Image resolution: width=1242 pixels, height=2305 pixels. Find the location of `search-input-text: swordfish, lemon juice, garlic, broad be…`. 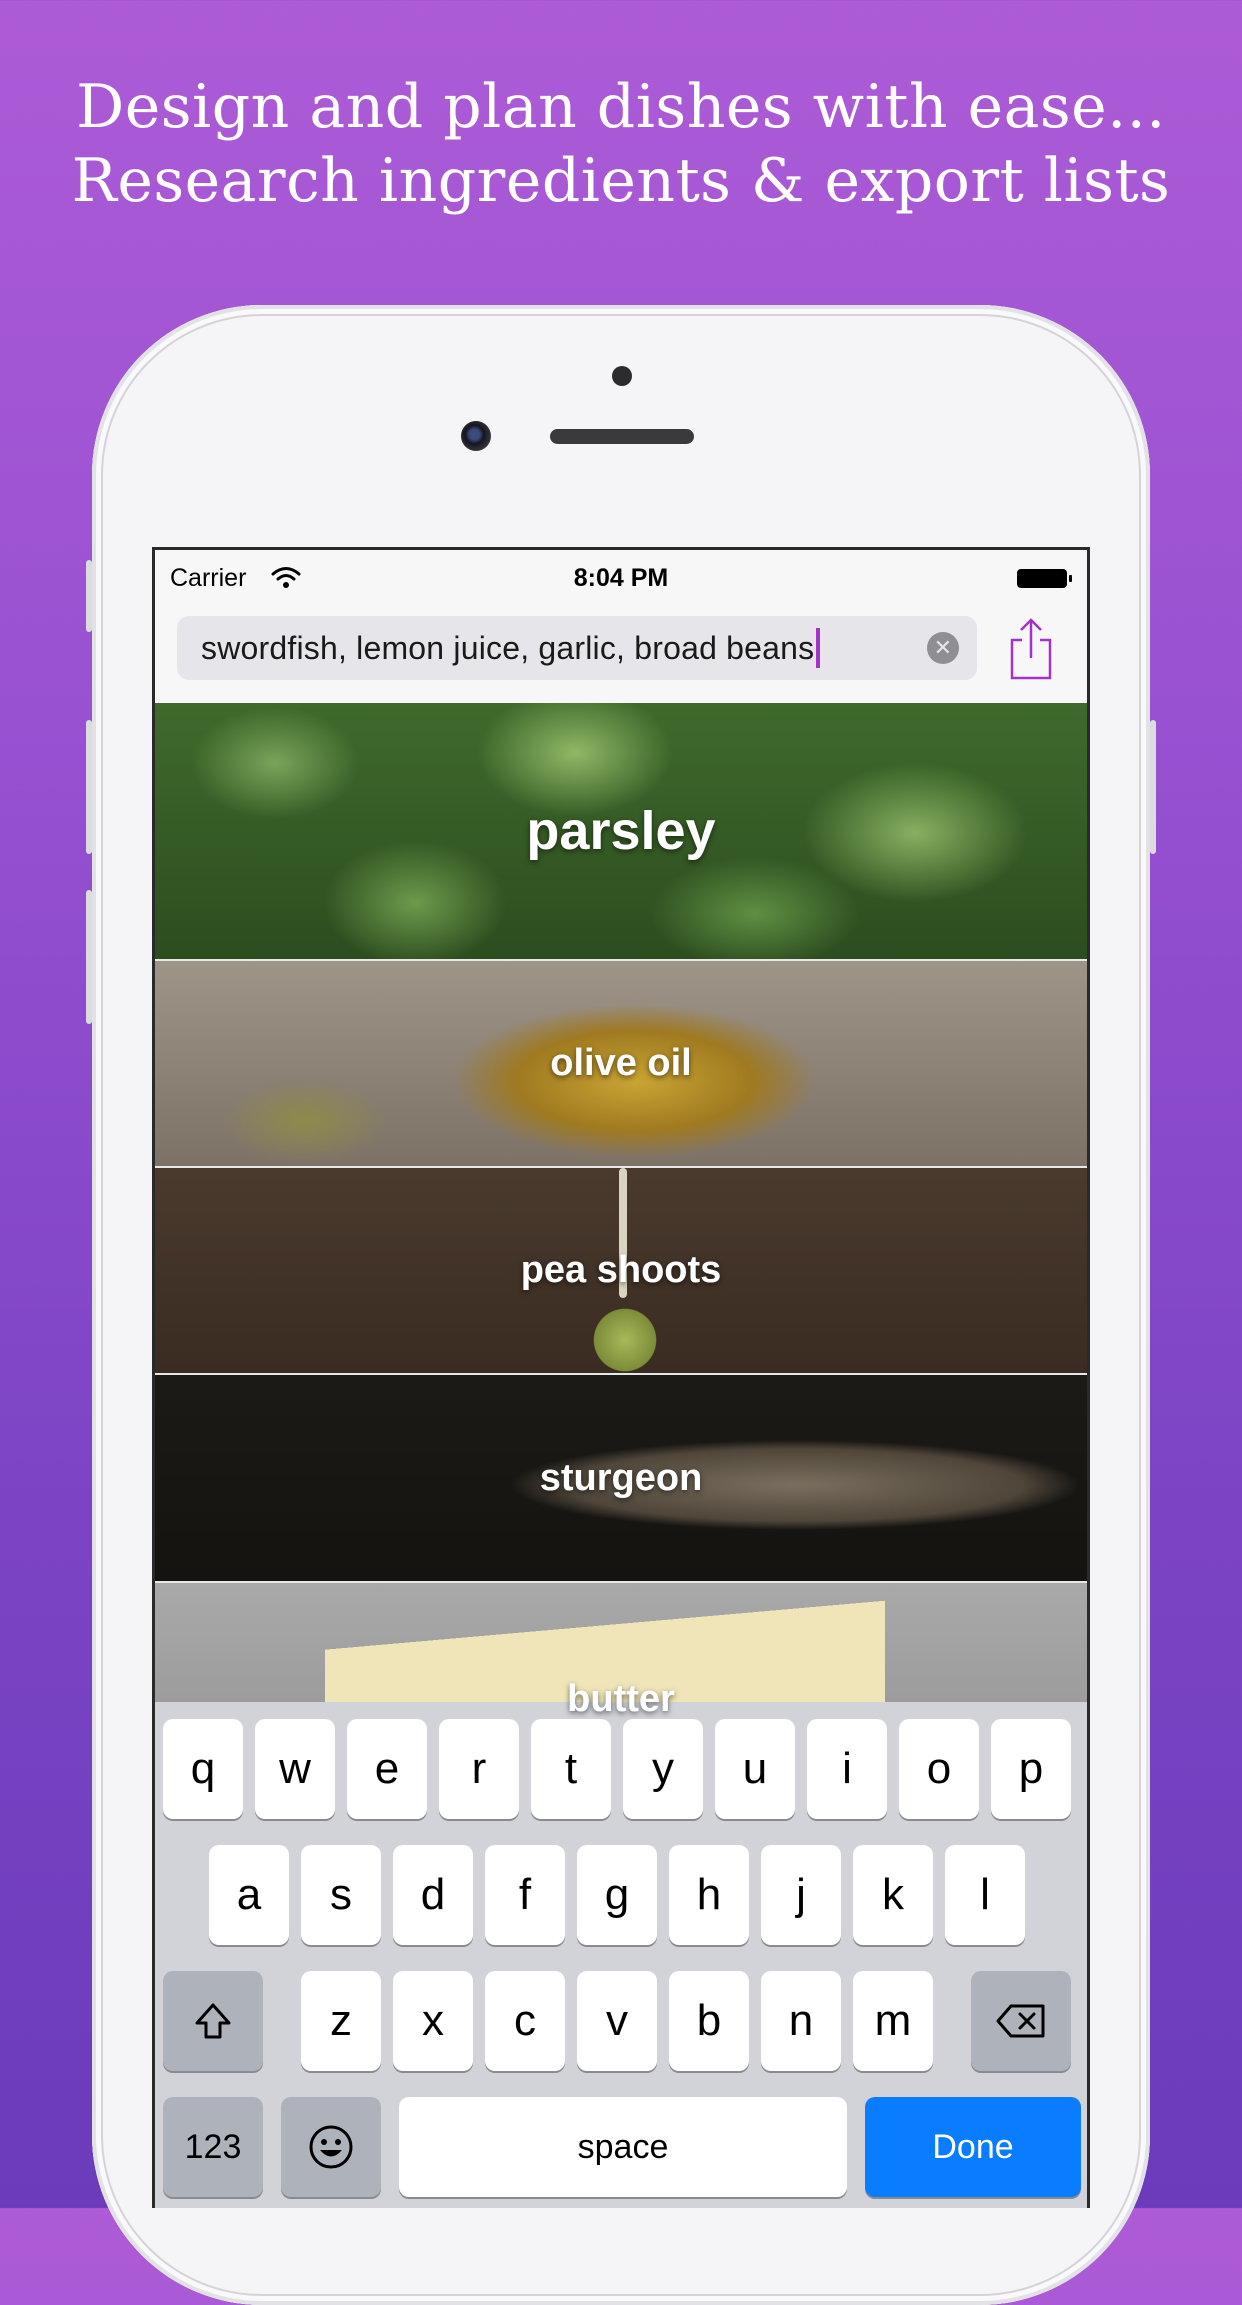

search-input-text: swordfish, lemon juice, garlic, broad be… is located at coordinates (507, 648).